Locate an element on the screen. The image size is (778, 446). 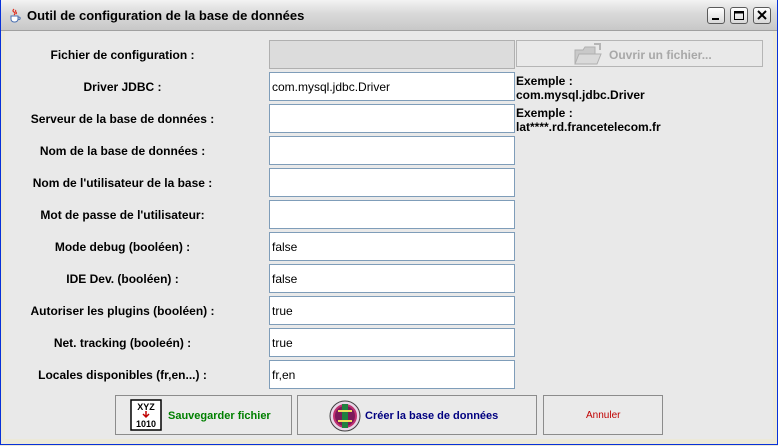
cancel-label: Annuler is located at coordinates (603, 415).